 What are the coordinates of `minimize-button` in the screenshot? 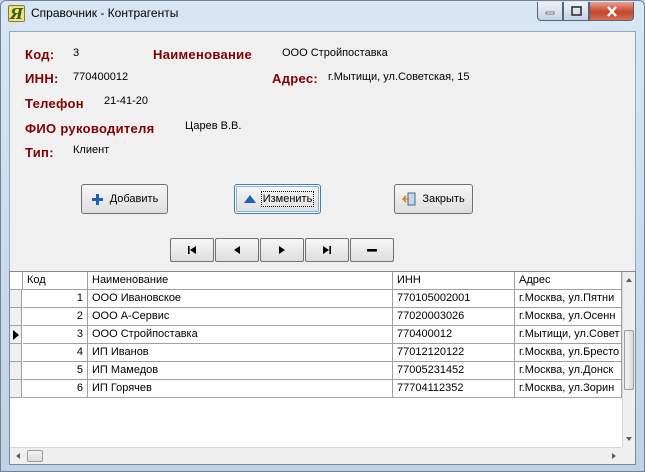 It's located at (550, 11).